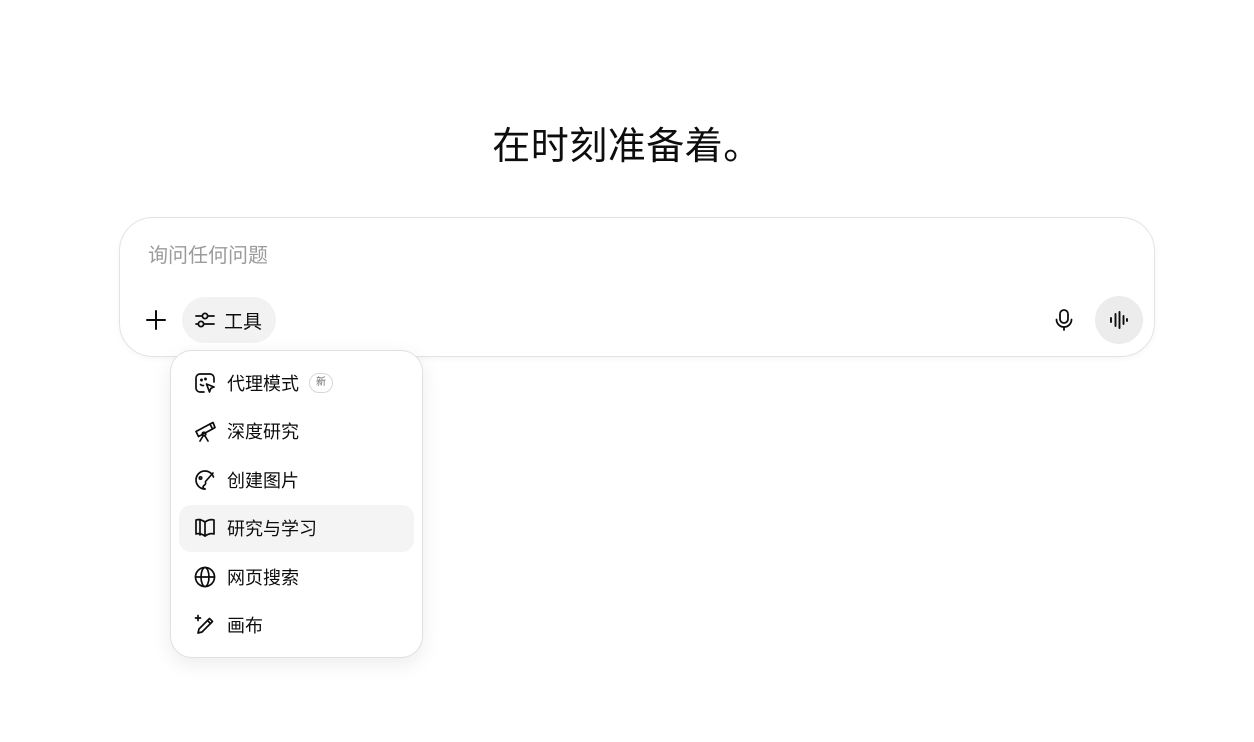 The width and height of the screenshot is (1254, 742). What do you see at coordinates (296, 625) in the screenshot?
I see `menu-item-canvas: 画布` at bounding box center [296, 625].